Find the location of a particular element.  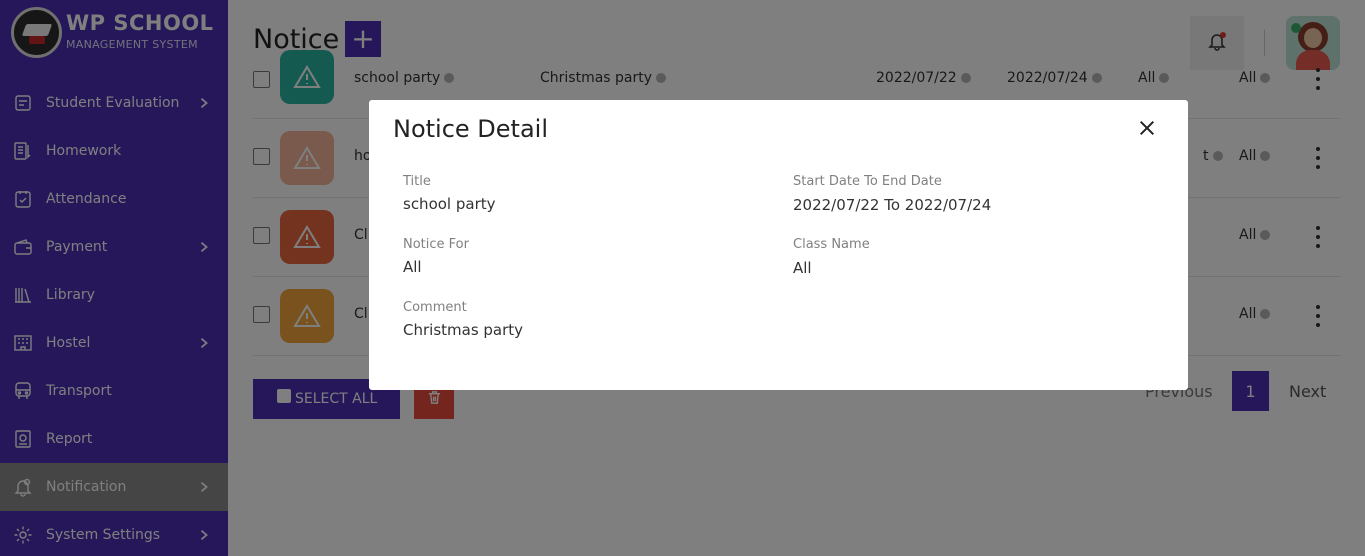

title-value: school party is located at coordinates (449, 204).